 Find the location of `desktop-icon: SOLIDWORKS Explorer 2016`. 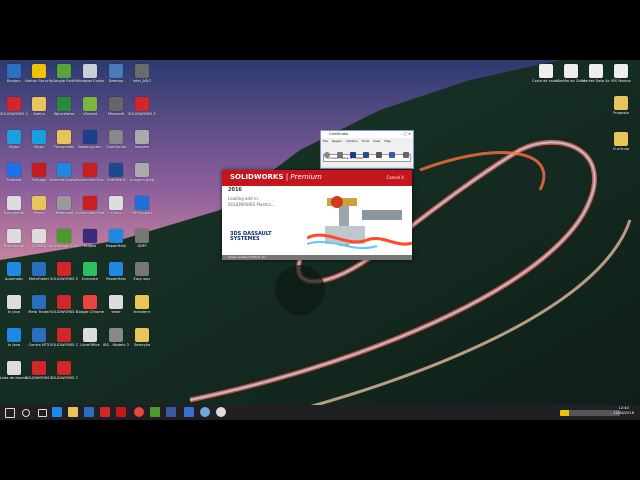

desktop-icon: SOLIDWORKS Explorer 2016 is located at coordinates (64, 277).